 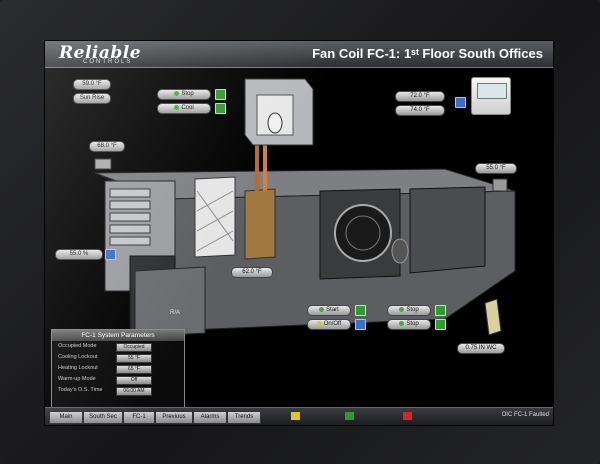 I want to click on param-row-cooling: Cooling Lockout 55 °F, so click(x=118, y=357).